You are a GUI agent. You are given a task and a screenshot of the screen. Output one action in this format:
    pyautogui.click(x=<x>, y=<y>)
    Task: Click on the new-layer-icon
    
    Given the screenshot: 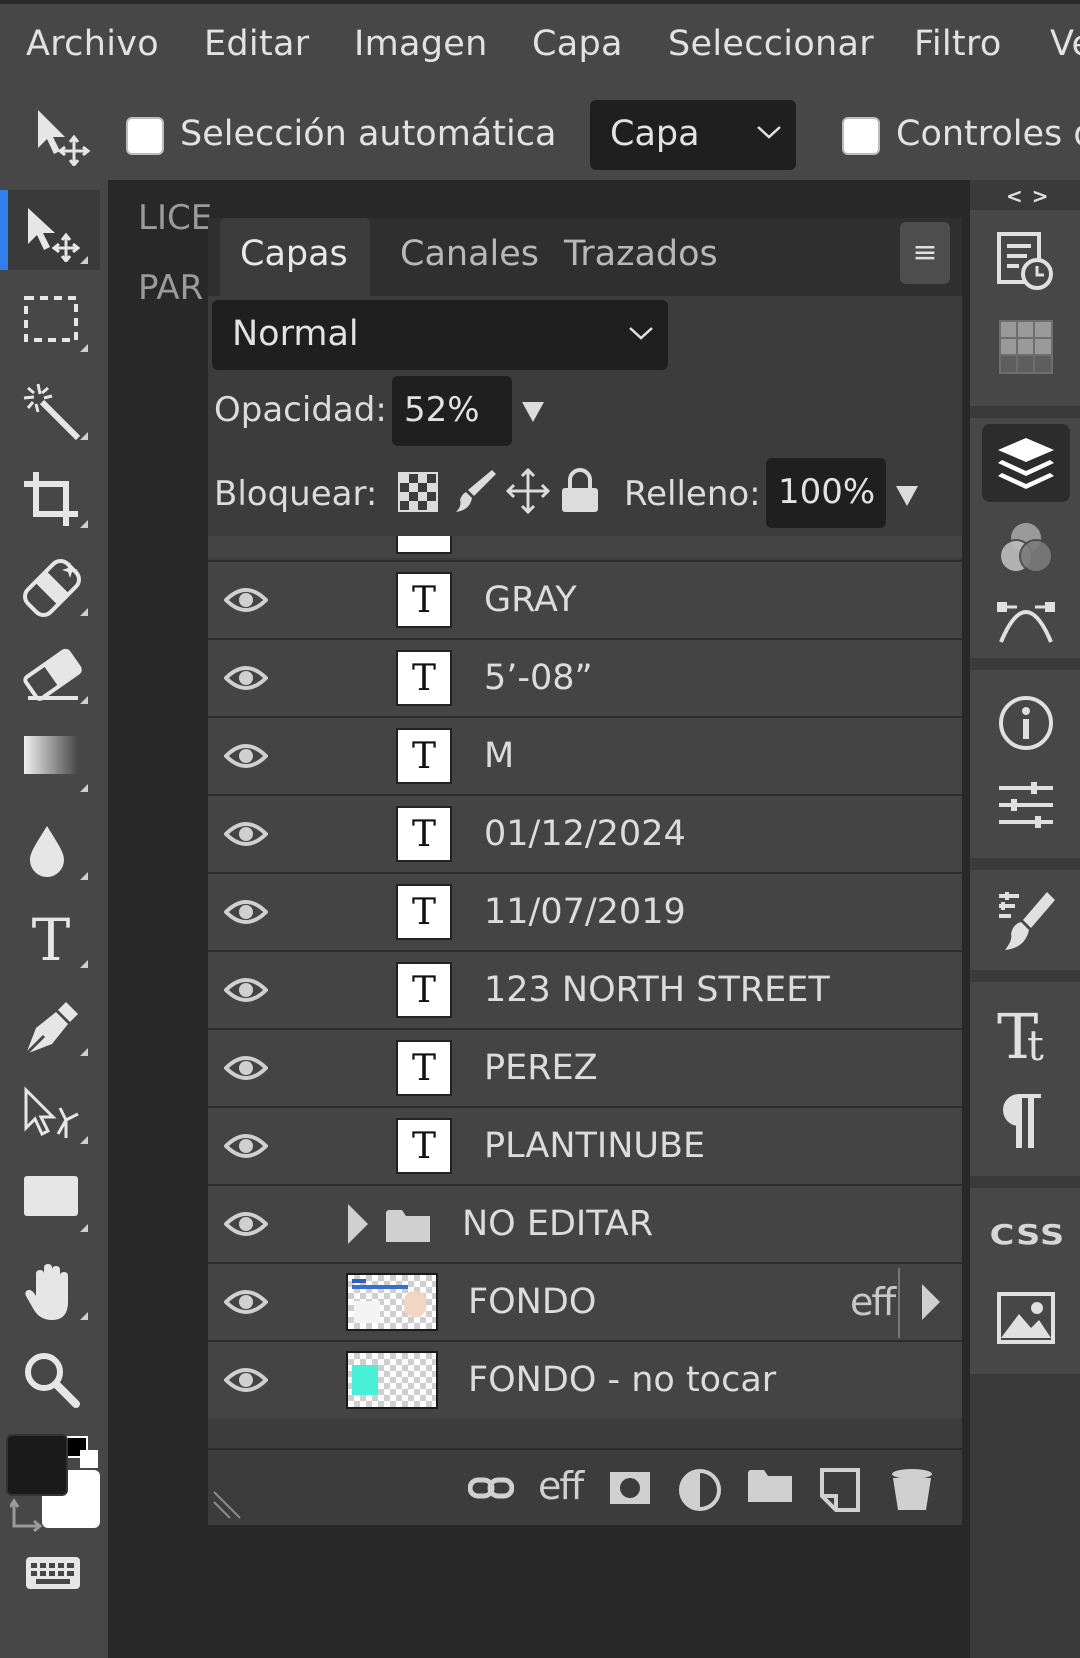 What is the action you would take?
    pyautogui.click(x=840, y=1490)
    